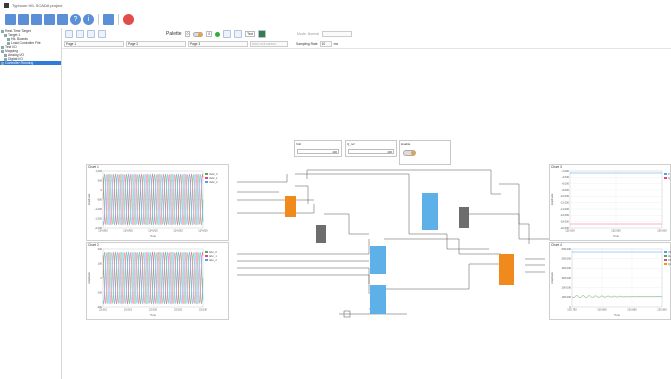 The width and height of the screenshot is (671, 379). I want to click on paste-icon, so click(102, 34).